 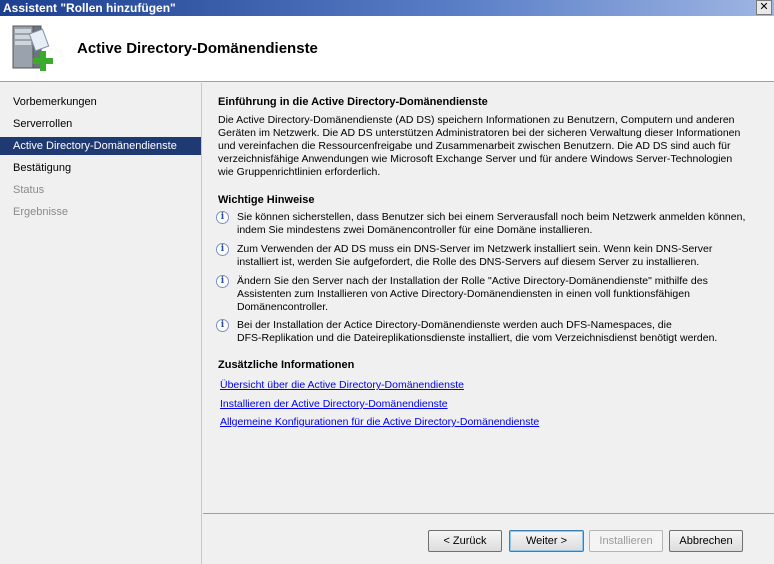 I want to click on info-heading: Zusätzliche Informationen, so click(x=286, y=365).